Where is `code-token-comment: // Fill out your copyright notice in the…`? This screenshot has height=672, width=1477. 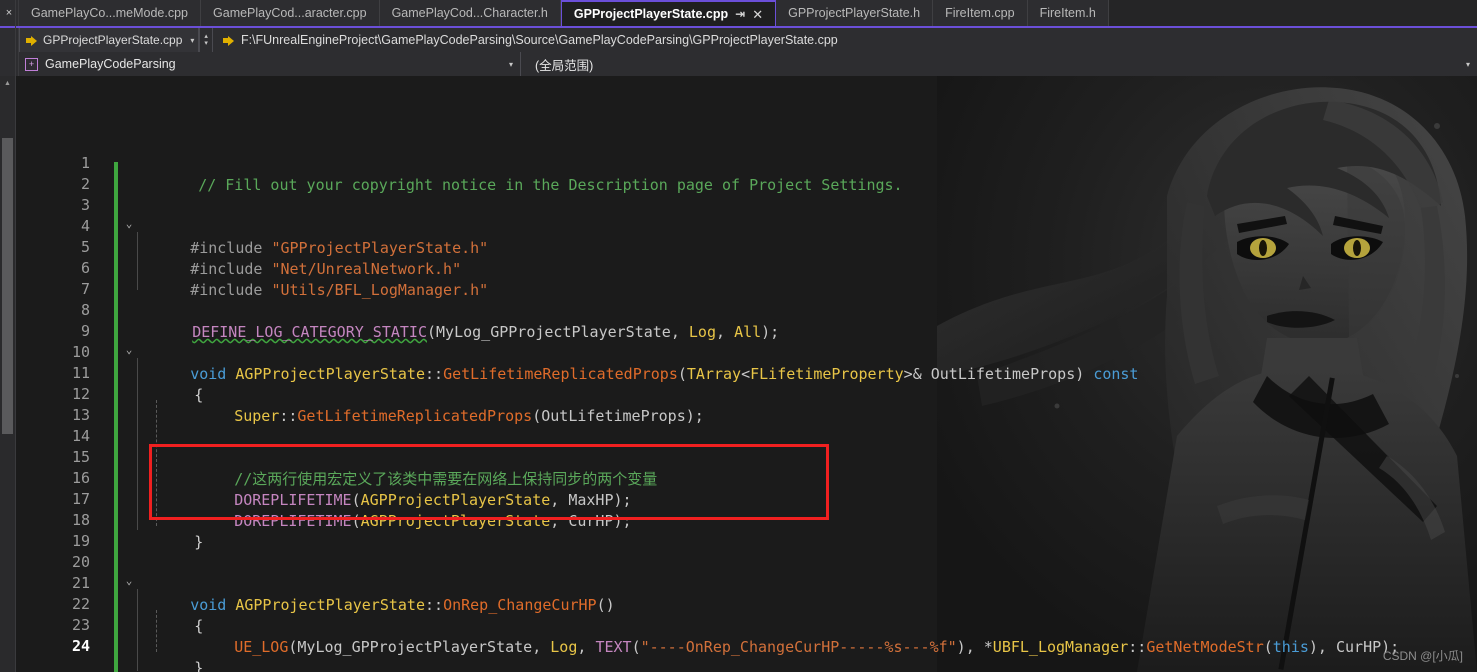
code-token-comment: // Fill out your copyright notice in the… is located at coordinates (550, 185).